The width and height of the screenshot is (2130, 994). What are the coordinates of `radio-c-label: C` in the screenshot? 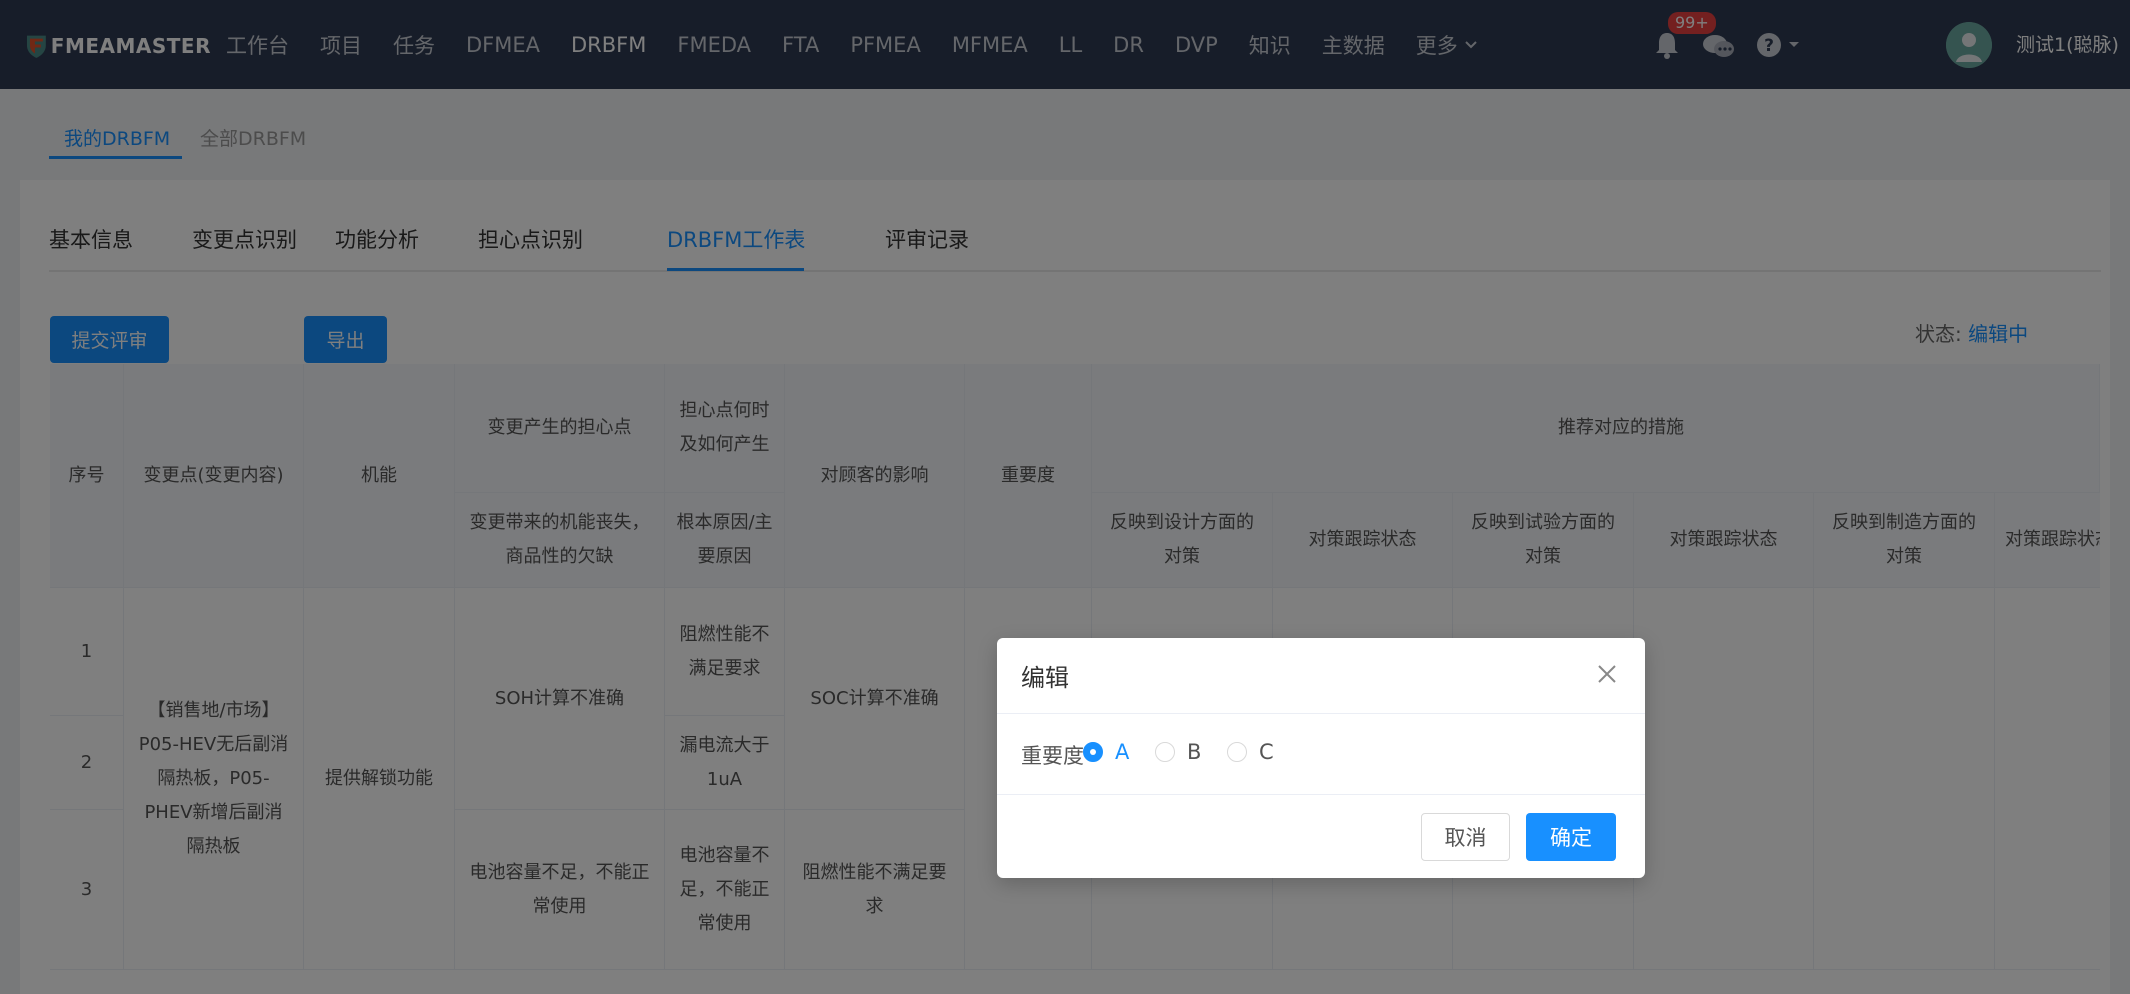 It's located at (1266, 752).